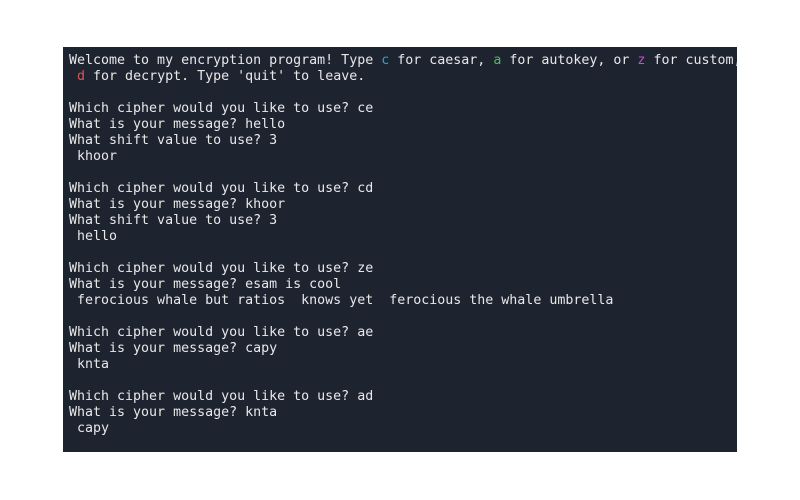 The height and width of the screenshot is (500, 800). I want to click on welcome-text: for autokey, or, so click(569, 60).